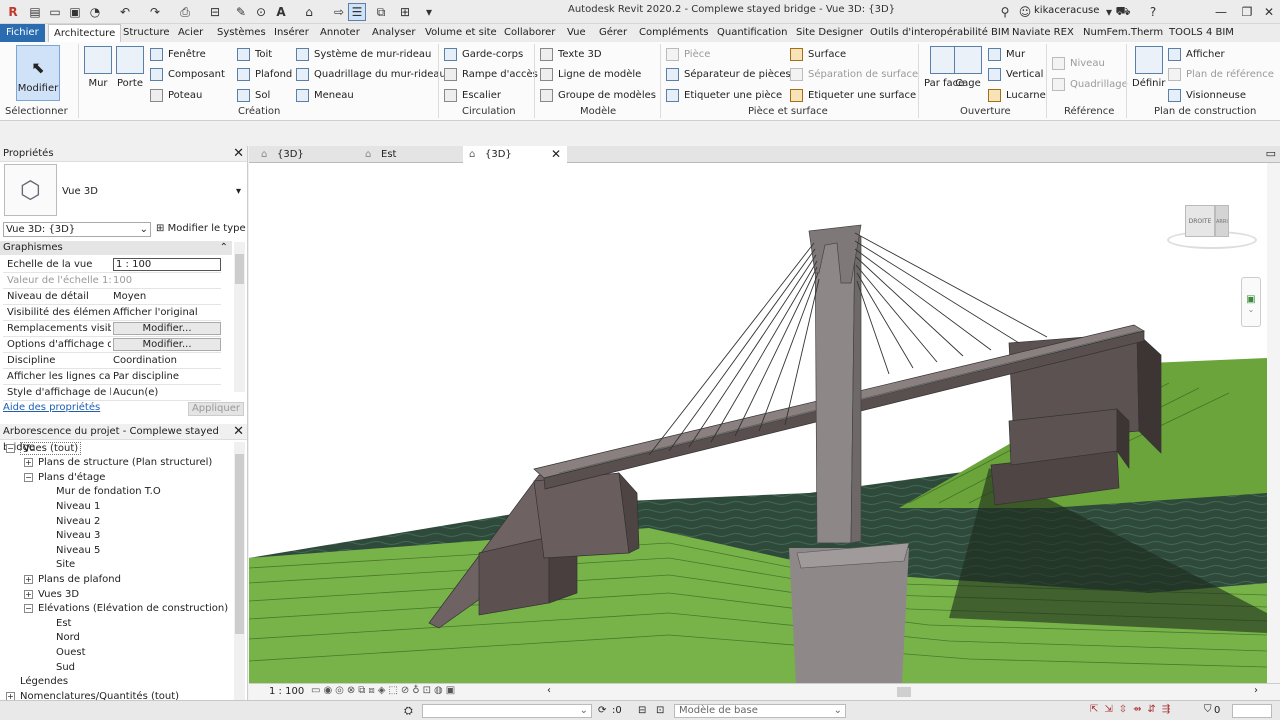 This screenshot has height=720, width=1280. What do you see at coordinates (185, 12) in the screenshot?
I see `print-icon: ⎙` at bounding box center [185, 12].